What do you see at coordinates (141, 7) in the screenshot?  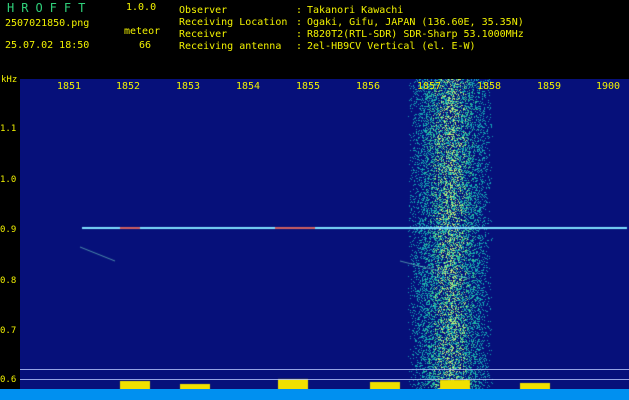 I see `app-version: 1.0.0` at bounding box center [141, 7].